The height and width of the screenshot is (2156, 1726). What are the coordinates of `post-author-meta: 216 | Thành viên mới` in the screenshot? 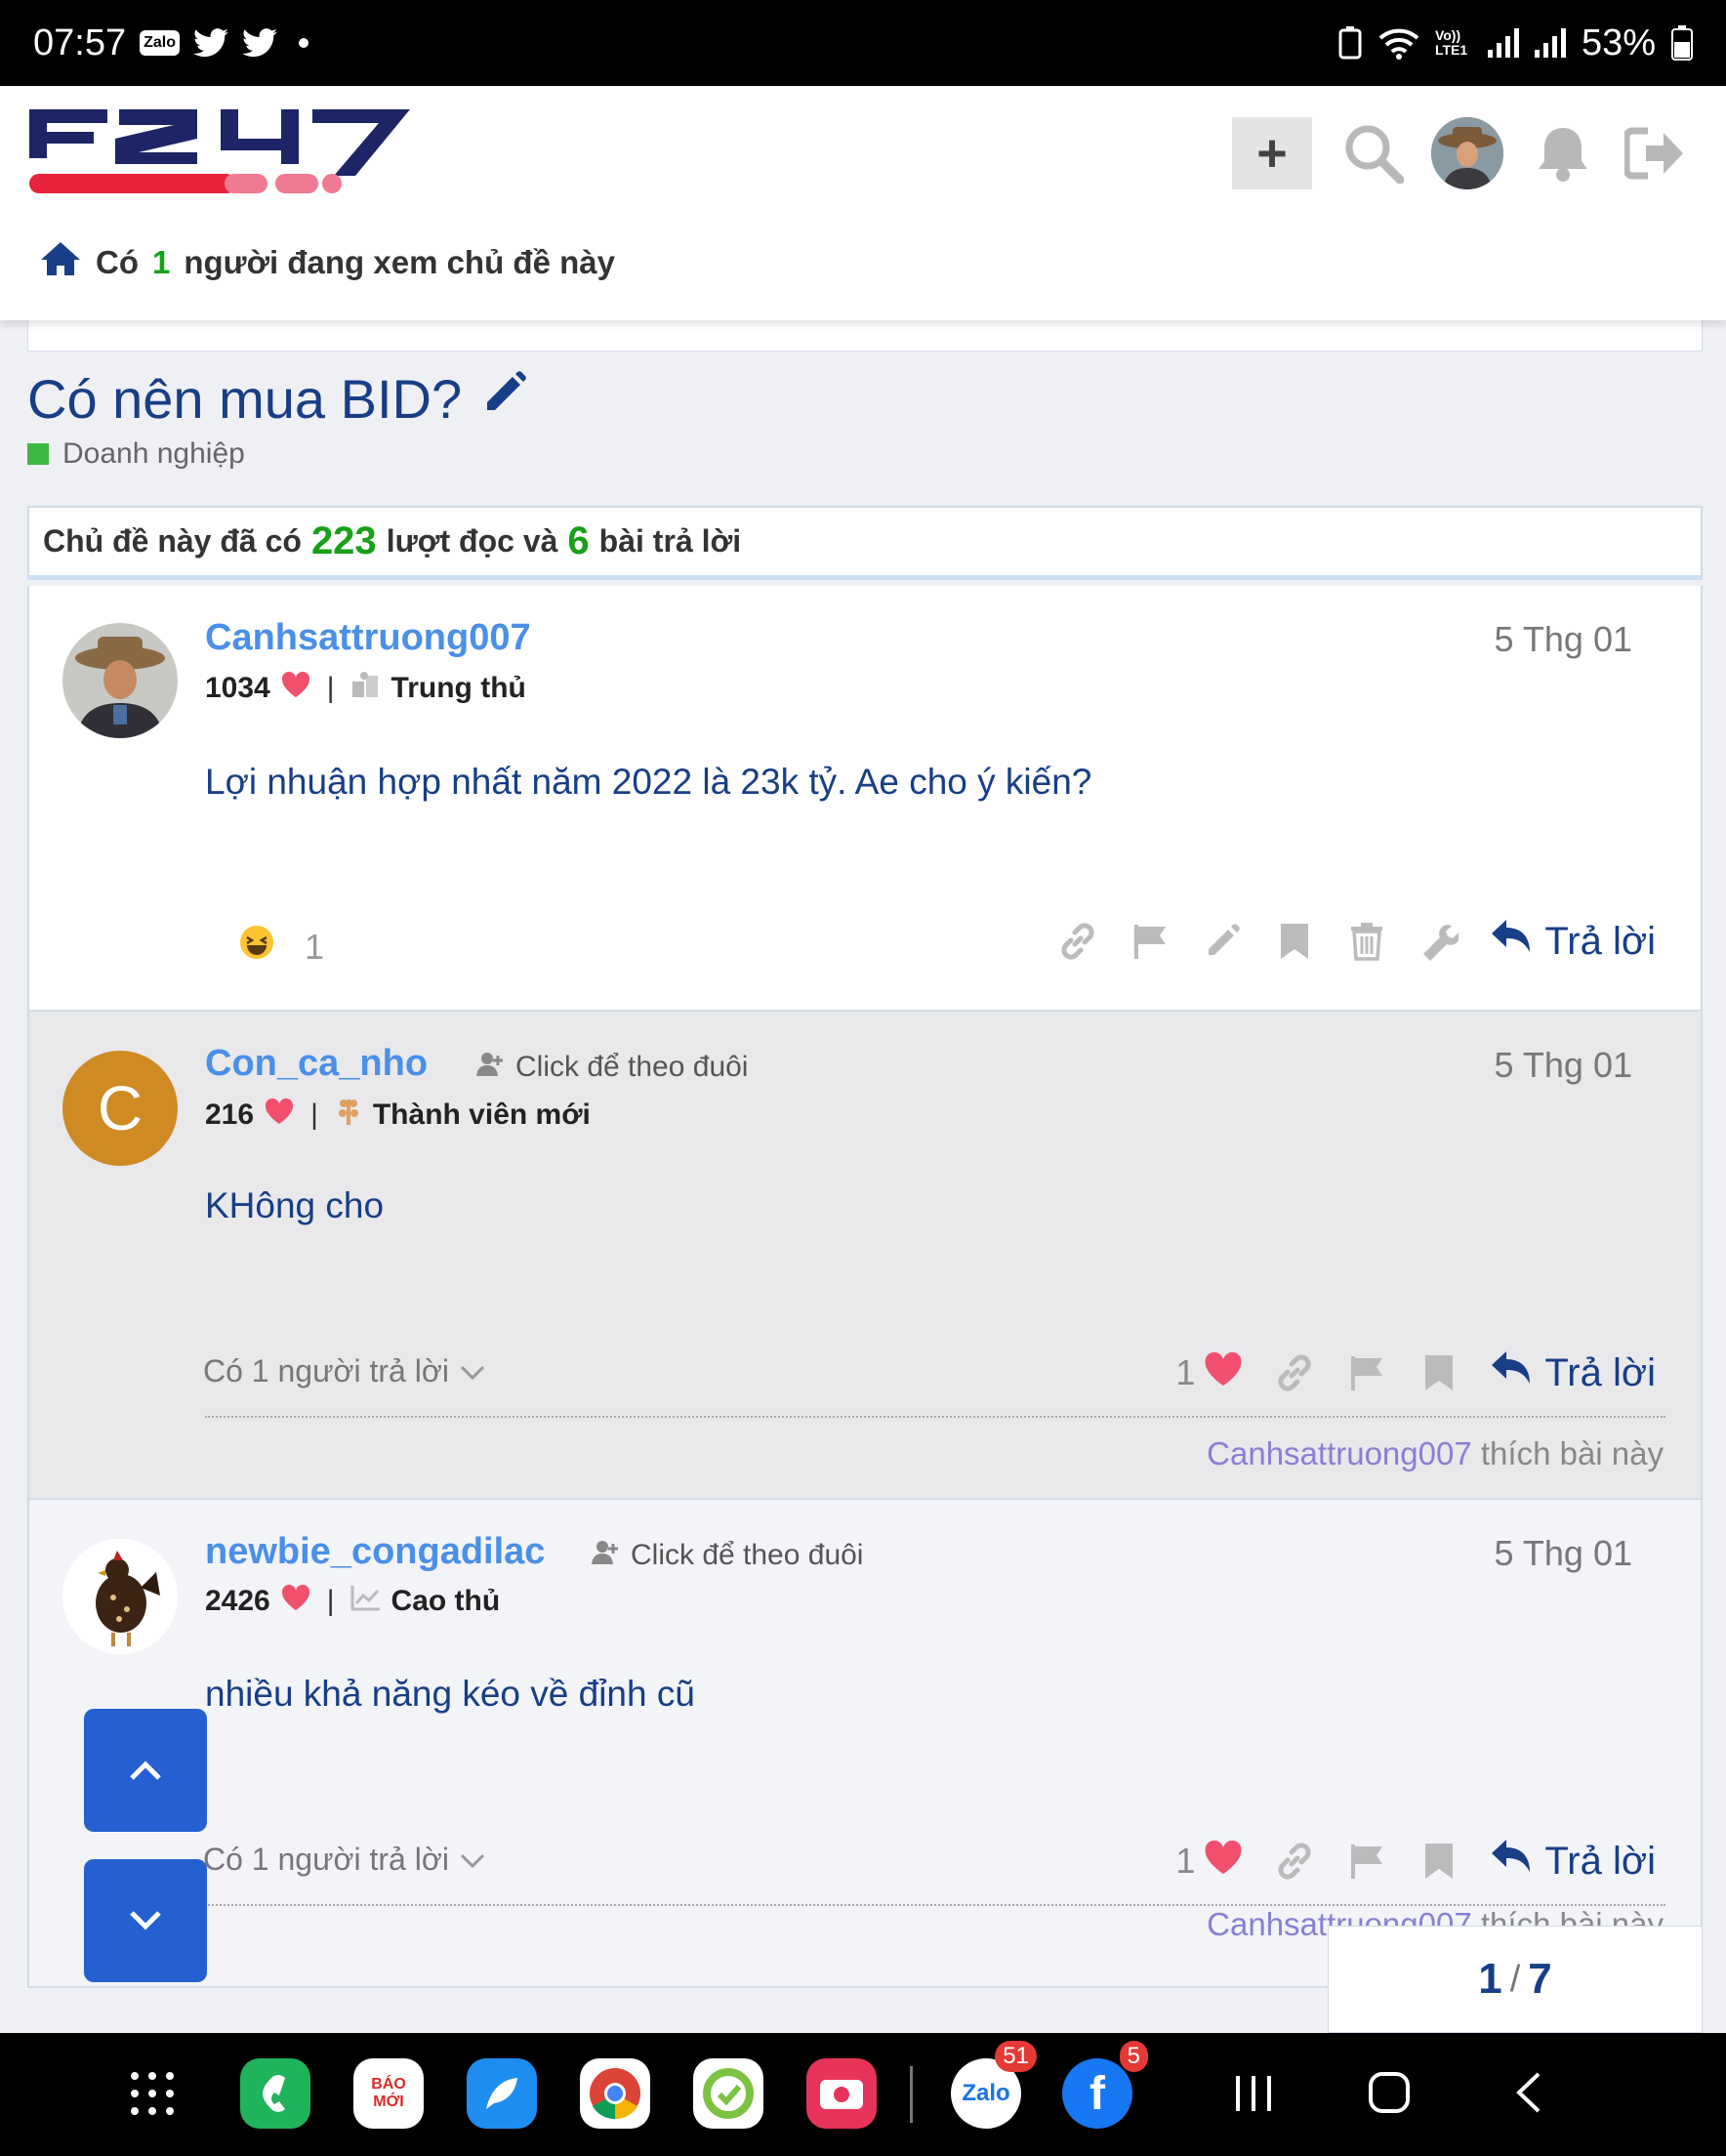 It's located at (398, 1116).